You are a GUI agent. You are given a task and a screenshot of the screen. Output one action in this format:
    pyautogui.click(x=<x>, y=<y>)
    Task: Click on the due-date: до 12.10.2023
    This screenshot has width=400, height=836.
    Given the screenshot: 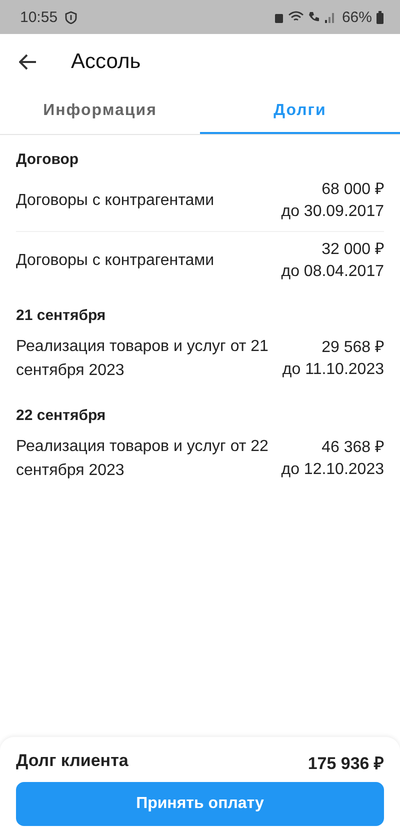 What is the action you would take?
    pyautogui.click(x=332, y=470)
    